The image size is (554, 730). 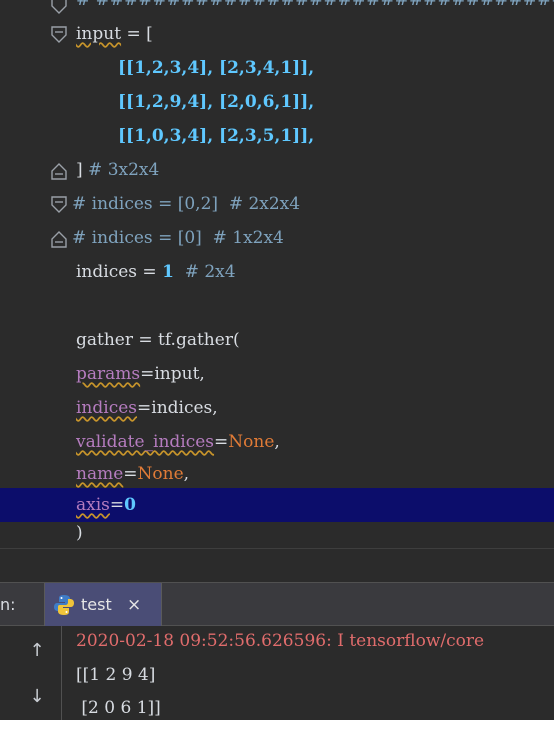 I want to click on code-comment: # indices = [0,2] # 2x2x4, so click(x=186, y=204).